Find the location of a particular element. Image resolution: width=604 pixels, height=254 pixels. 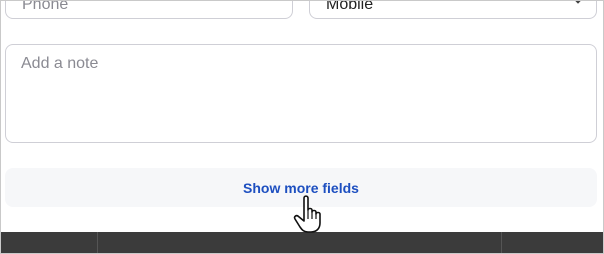

phone-input: Phone is located at coordinates (149, 9).